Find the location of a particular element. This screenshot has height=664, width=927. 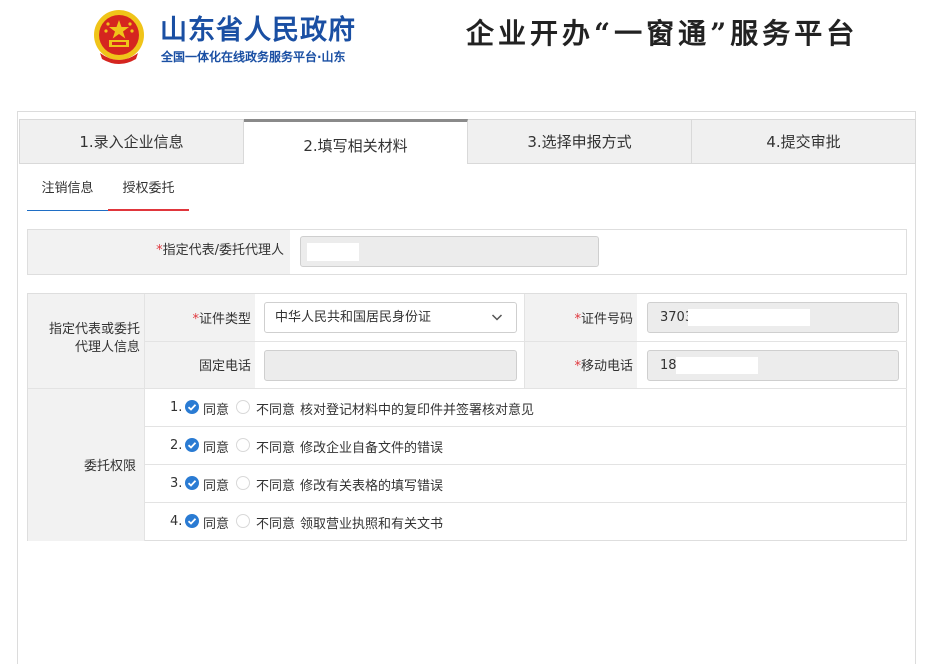

government-name: 山东省人民政府 is located at coordinates (258, 30).